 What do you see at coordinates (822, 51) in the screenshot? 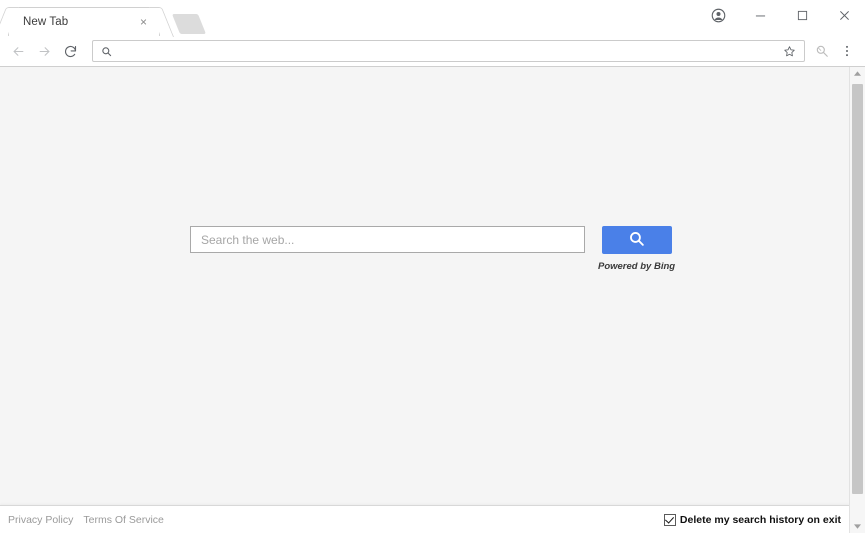
I see `extension-icon` at bounding box center [822, 51].